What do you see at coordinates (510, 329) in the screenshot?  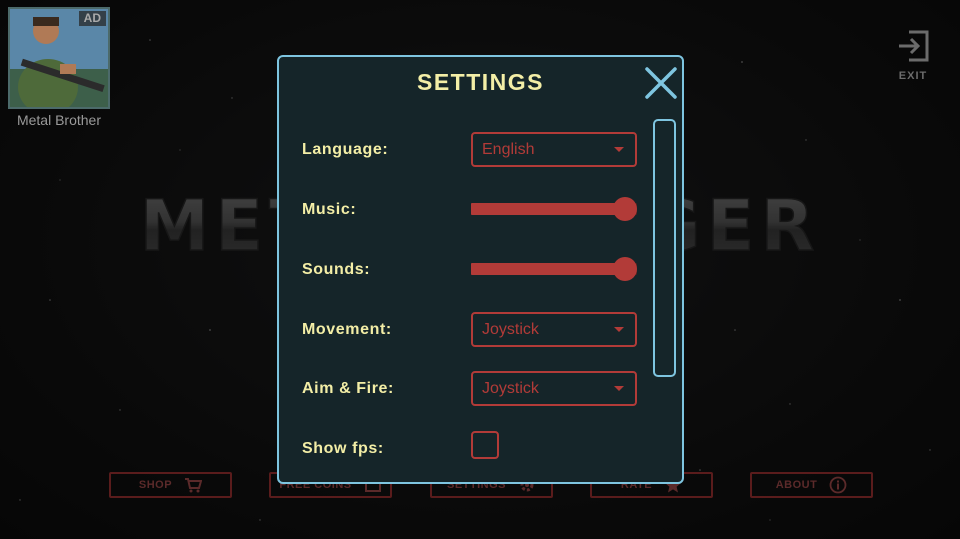 I see `movement-value: Joystick` at bounding box center [510, 329].